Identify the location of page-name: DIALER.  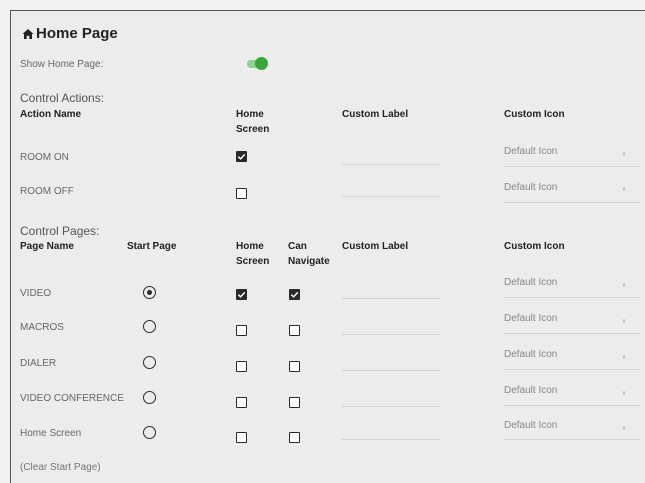
(38, 363).